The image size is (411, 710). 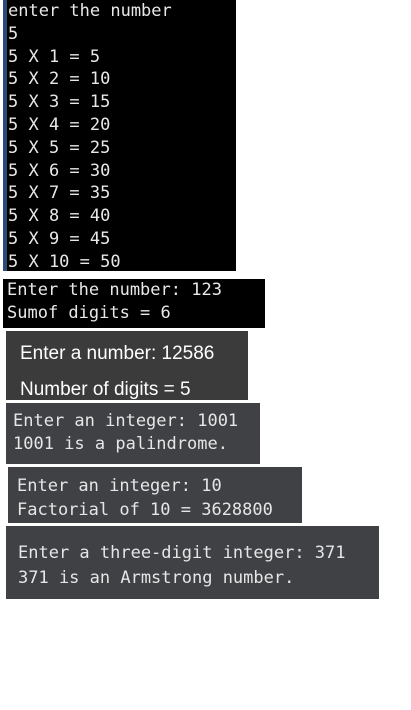 What do you see at coordinates (182, 553) in the screenshot?
I see `output-line: Enter a three-digit integer: 371` at bounding box center [182, 553].